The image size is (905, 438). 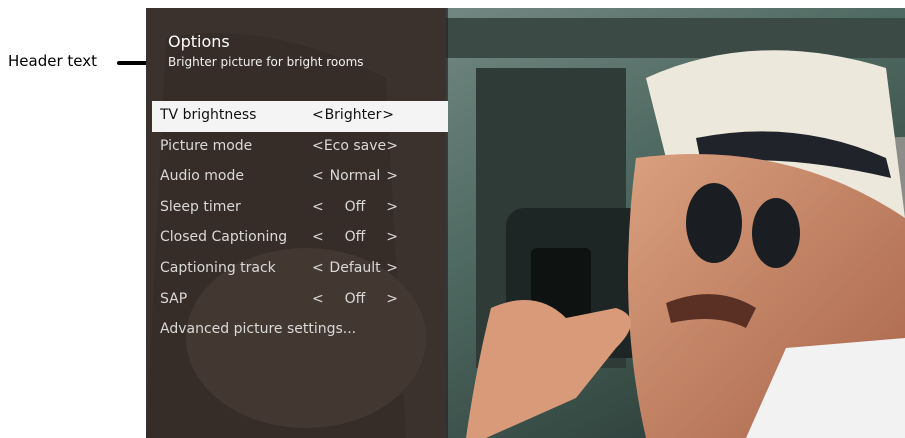 I want to click on menu-item-value-selector: < Brighter >, so click(x=353, y=115).